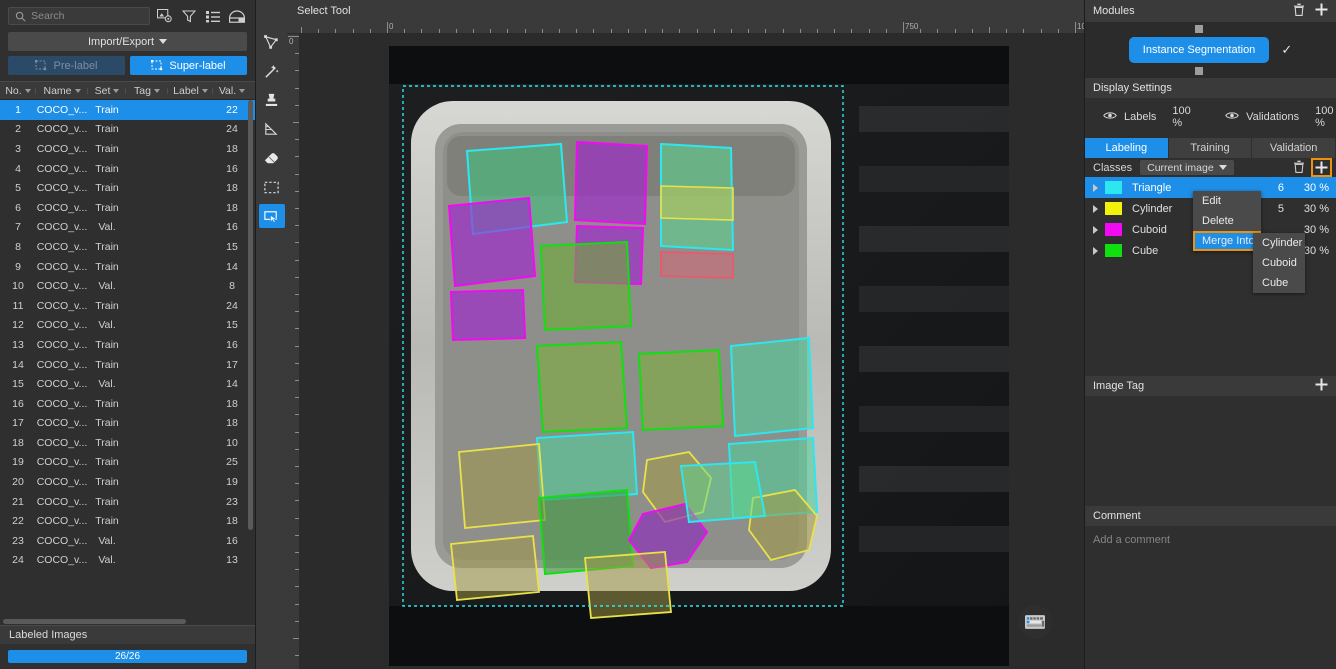  I want to click on layout-view-icon, so click(236, 16).